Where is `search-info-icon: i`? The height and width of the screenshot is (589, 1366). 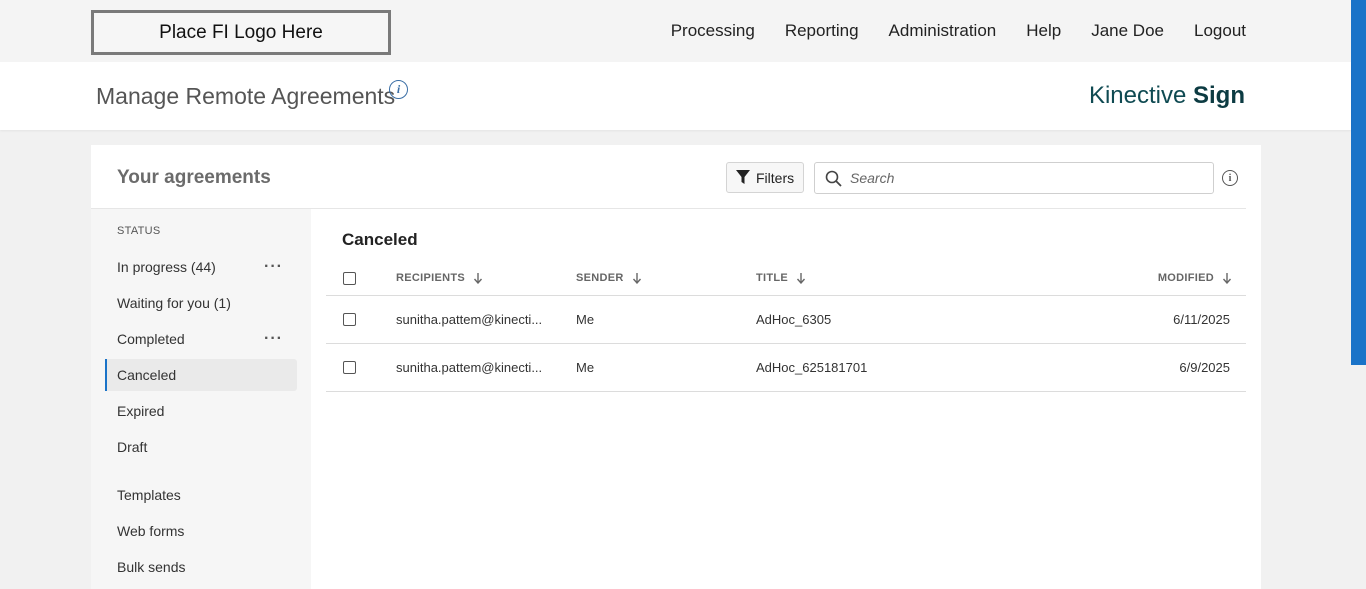 search-info-icon: i is located at coordinates (1230, 178).